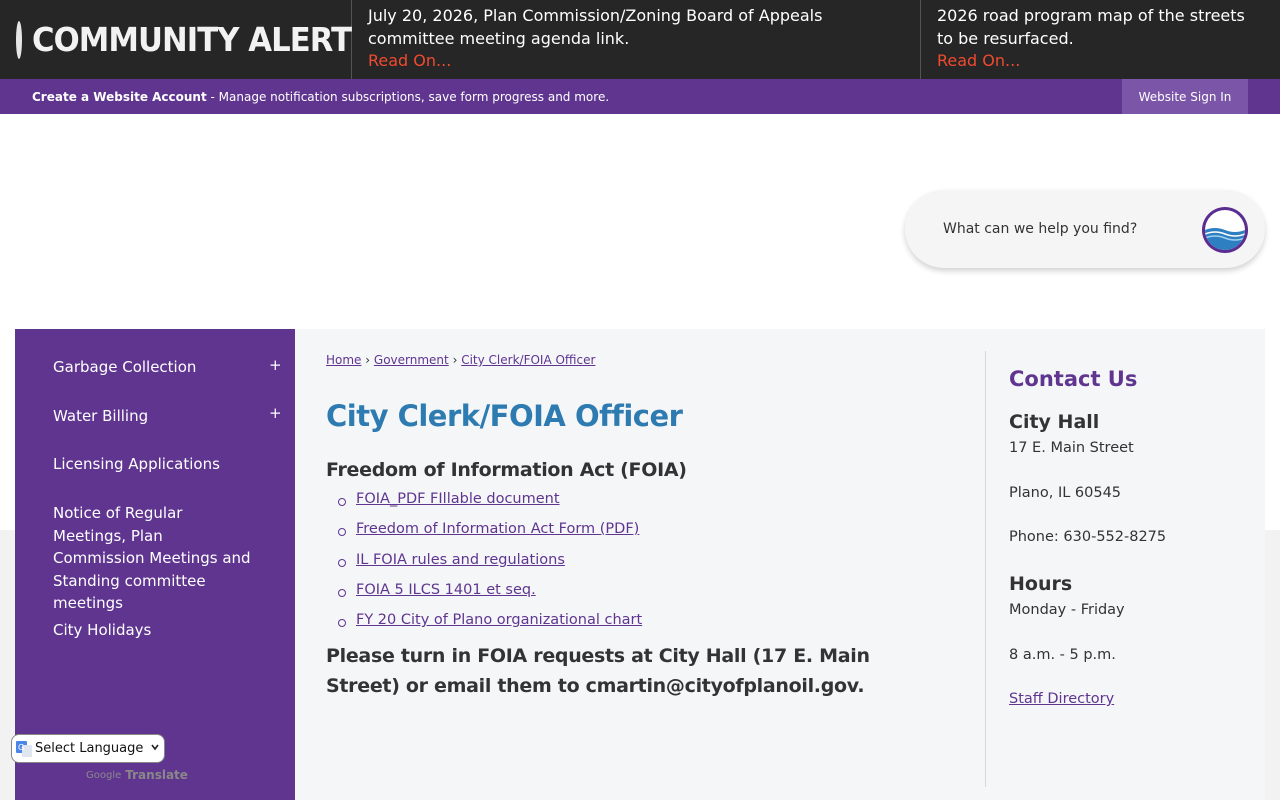 The width and height of the screenshot is (1280, 800). Describe the element at coordinates (497, 529) in the screenshot. I see `foia-form-pdf-link: Freedom of Information Act Form (PDF)` at that location.